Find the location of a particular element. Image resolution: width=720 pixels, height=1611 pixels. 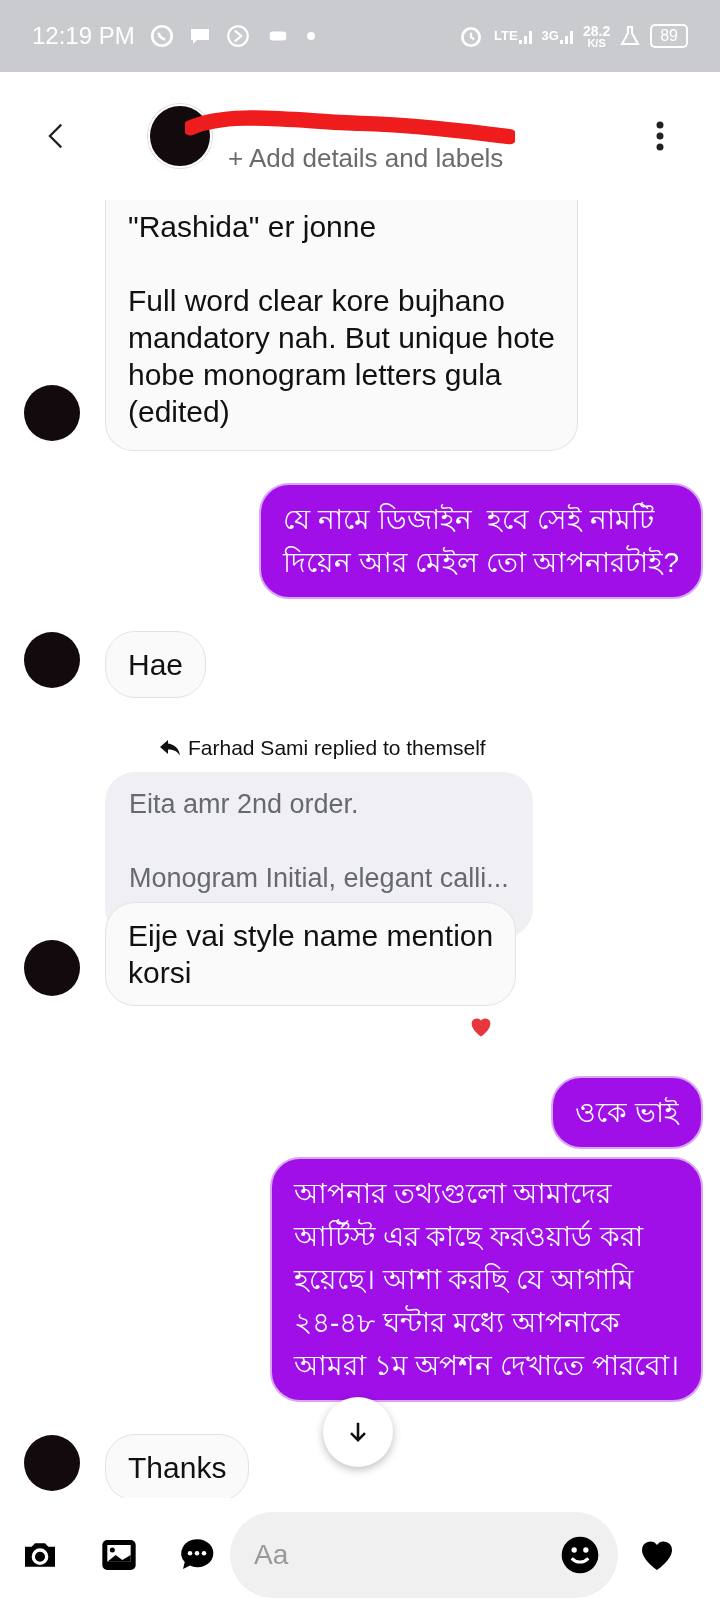

reply-label: Farhad Sami replied to themself is located at coordinates (337, 748).